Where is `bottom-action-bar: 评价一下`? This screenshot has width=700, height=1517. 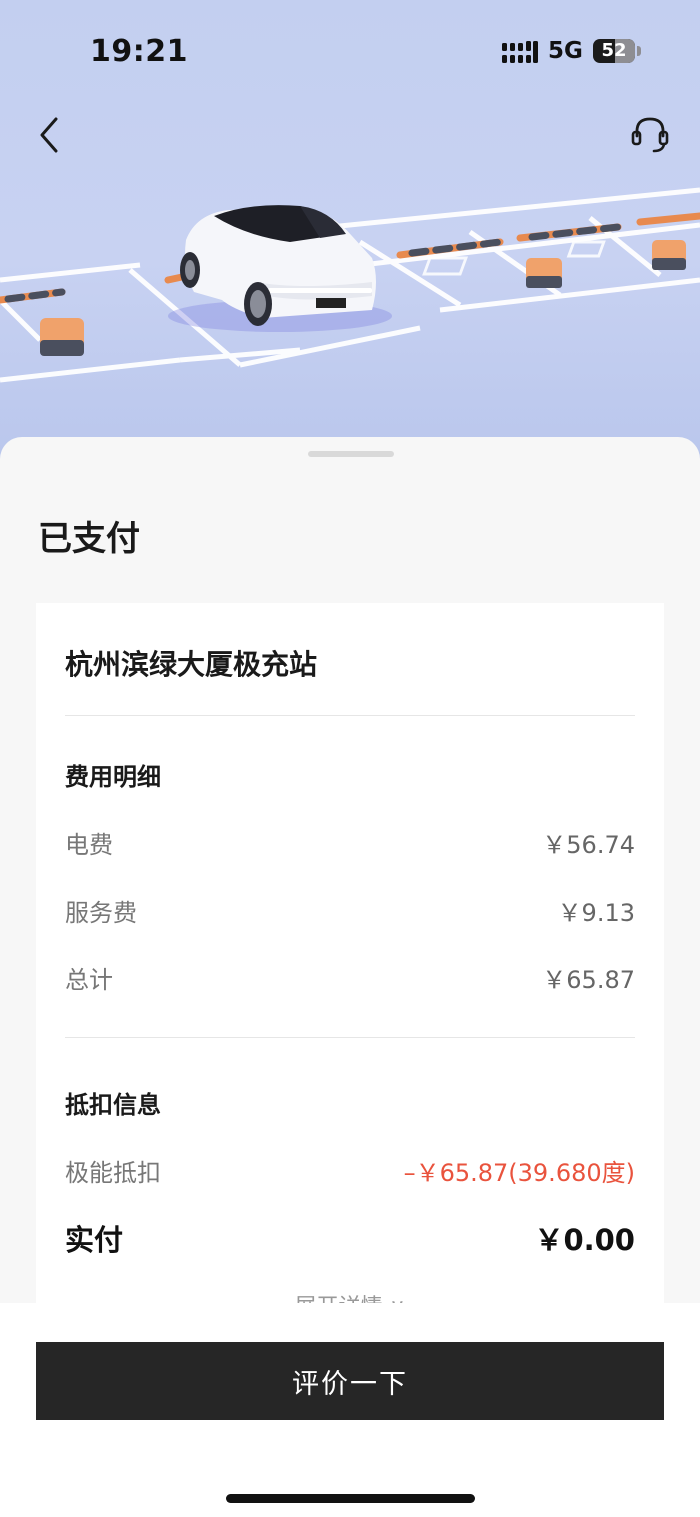
bottom-action-bar: 评价一下 is located at coordinates (350, 1410).